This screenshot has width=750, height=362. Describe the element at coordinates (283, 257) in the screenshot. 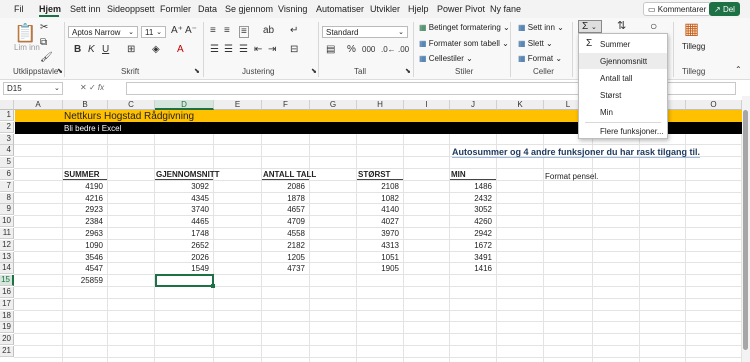

I see `data-cell: 1205` at that location.